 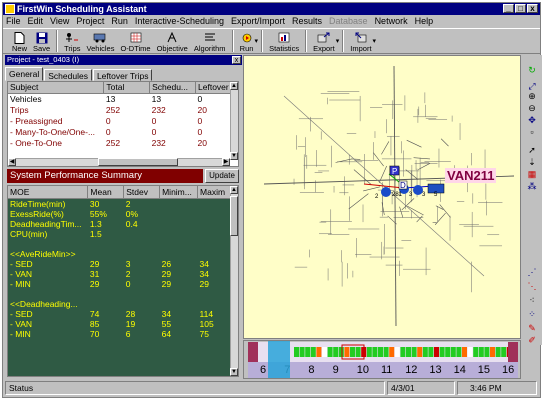 I want to click on zoom-out-icon: ⊖, so click(x=532, y=108).